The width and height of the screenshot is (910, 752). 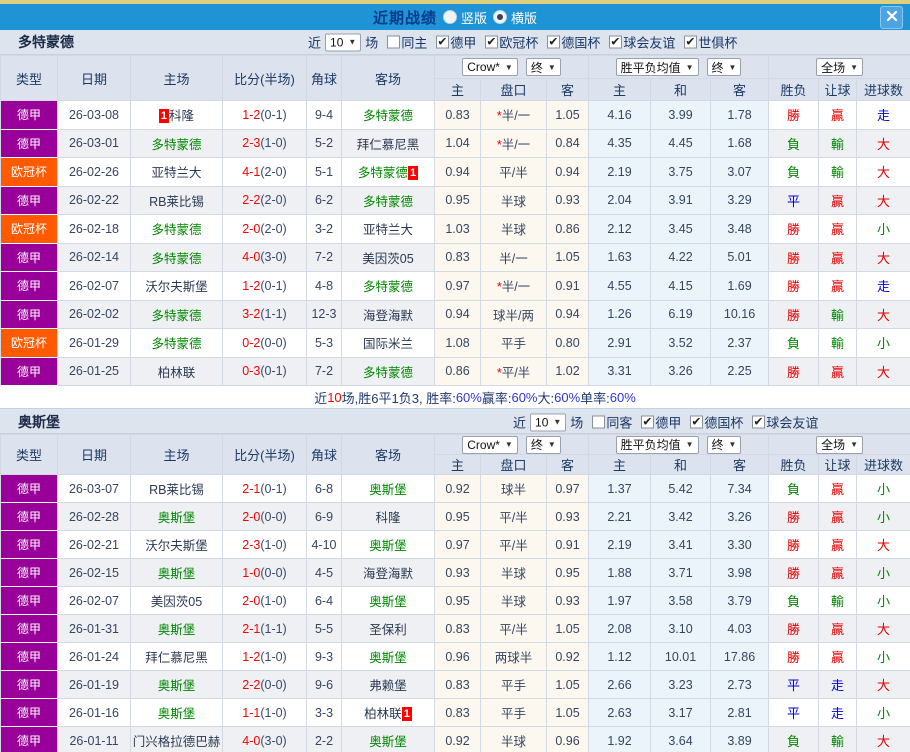 I want to click on layout-radio-vertical: 竖版, so click(x=464, y=17).